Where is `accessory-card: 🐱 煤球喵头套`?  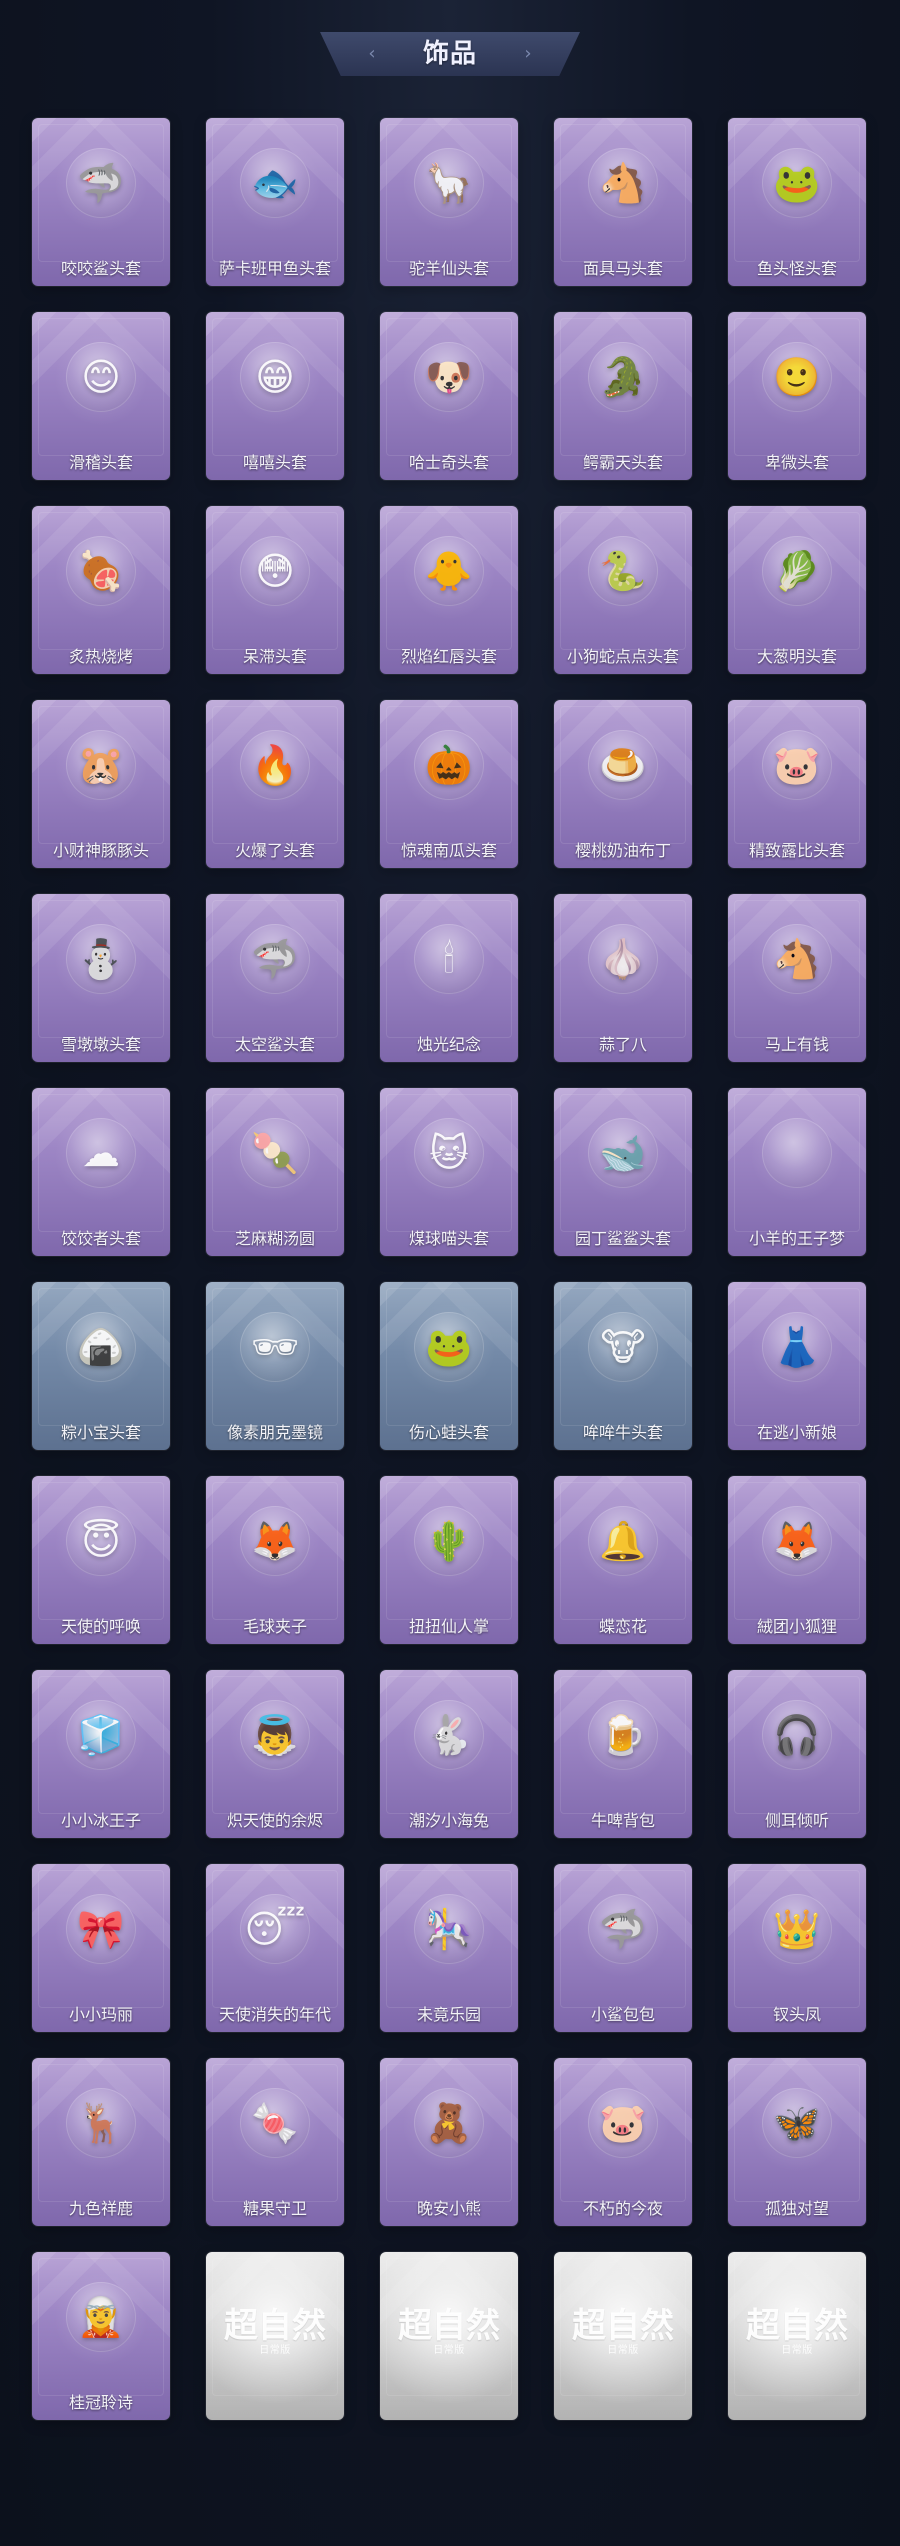
accessory-card: 🐱 煤球喵头套 is located at coordinates (449, 1172).